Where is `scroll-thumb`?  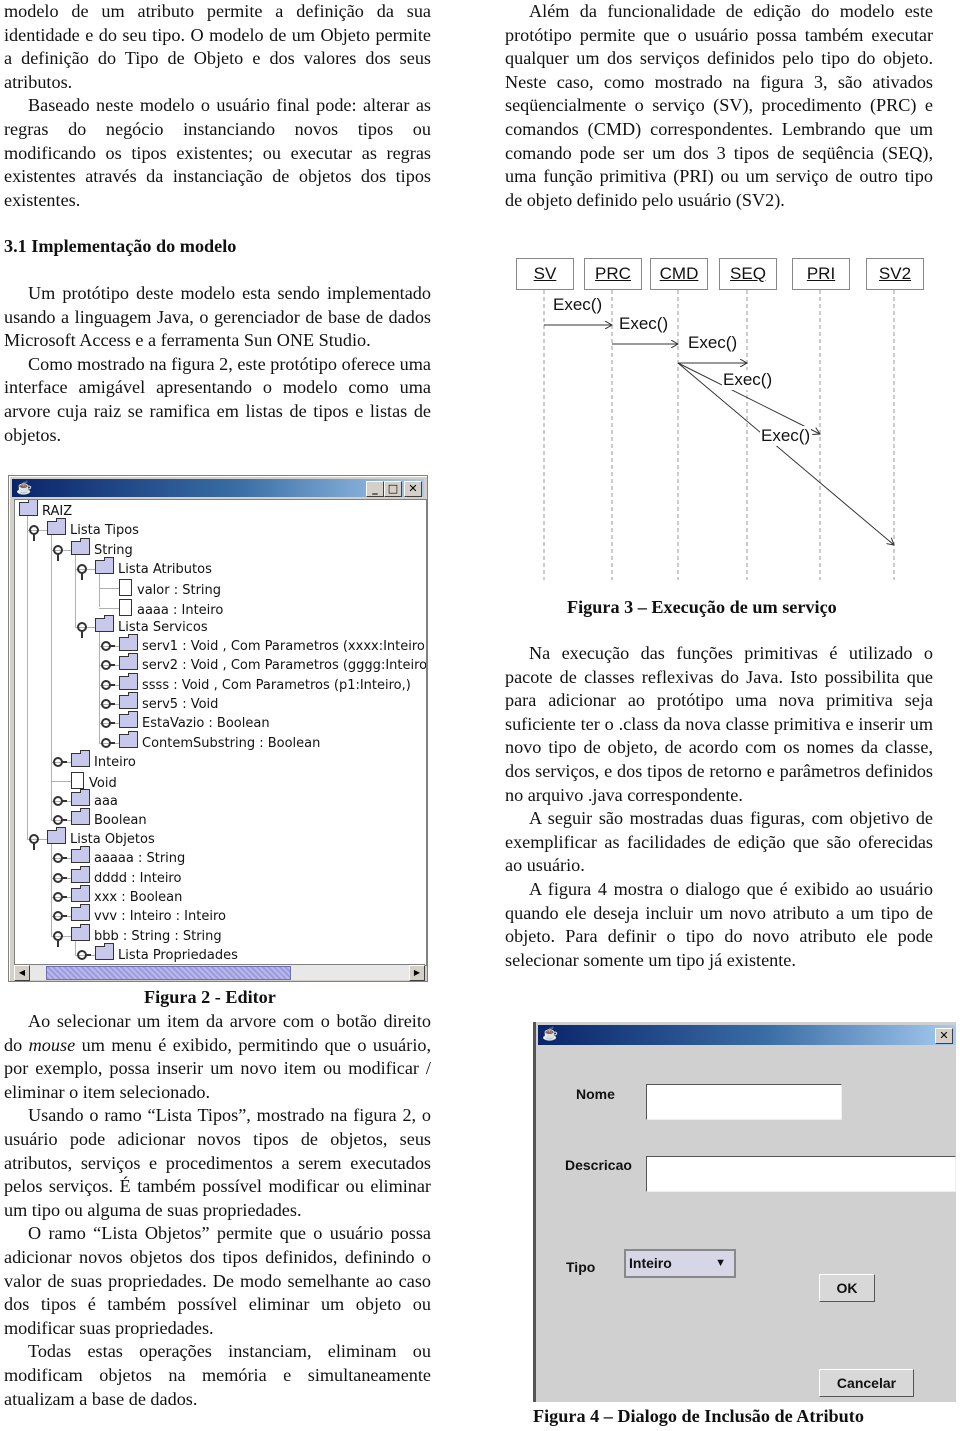 scroll-thumb is located at coordinates (168, 973).